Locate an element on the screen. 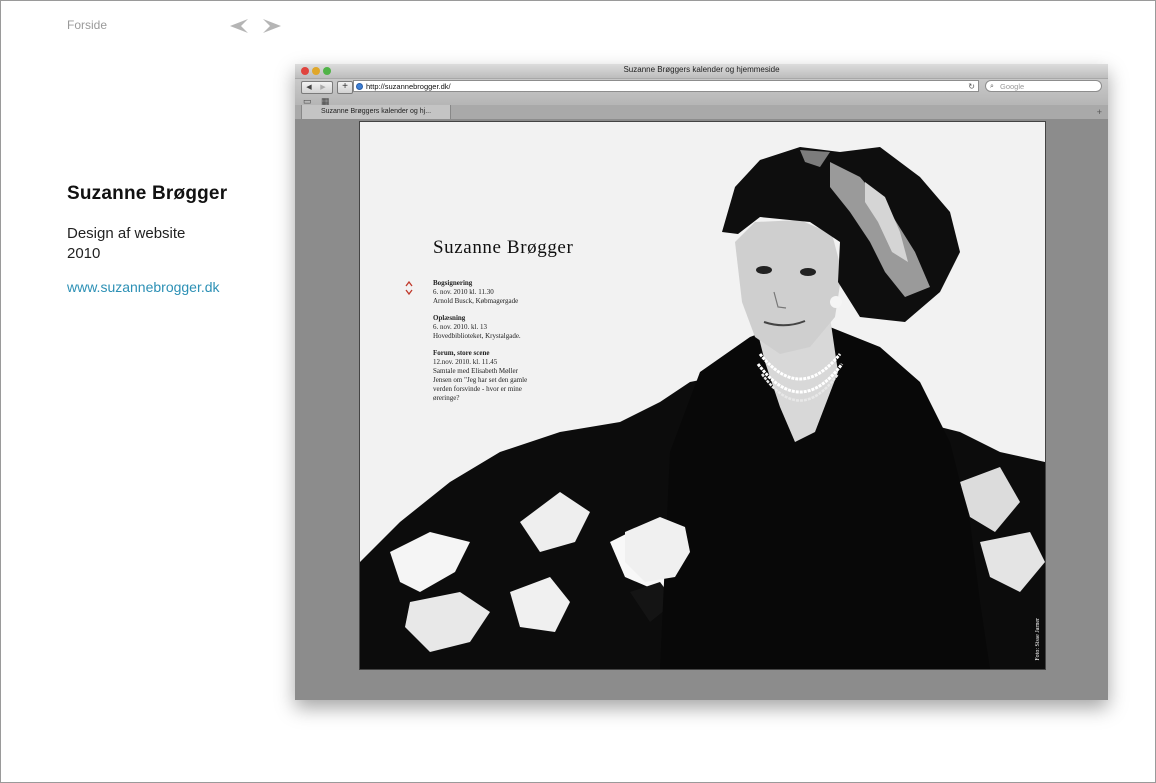 Image resolution: width=1156 pixels, height=783 pixels. new-tab-icon: + is located at coordinates (1099, 112).